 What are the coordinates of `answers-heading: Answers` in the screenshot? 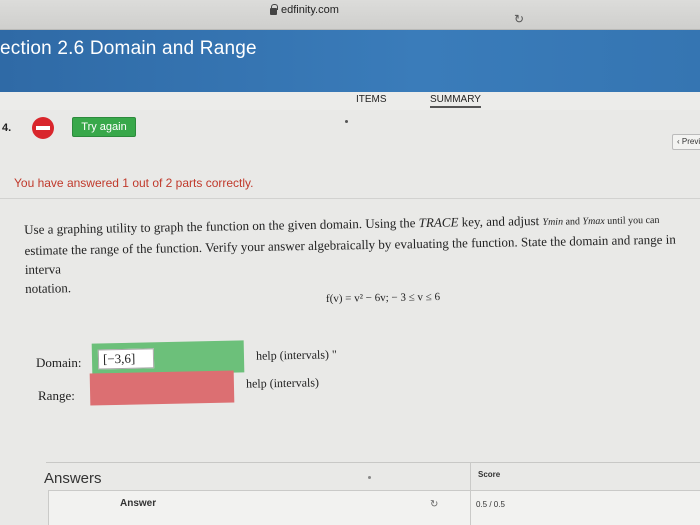 It's located at (73, 478).